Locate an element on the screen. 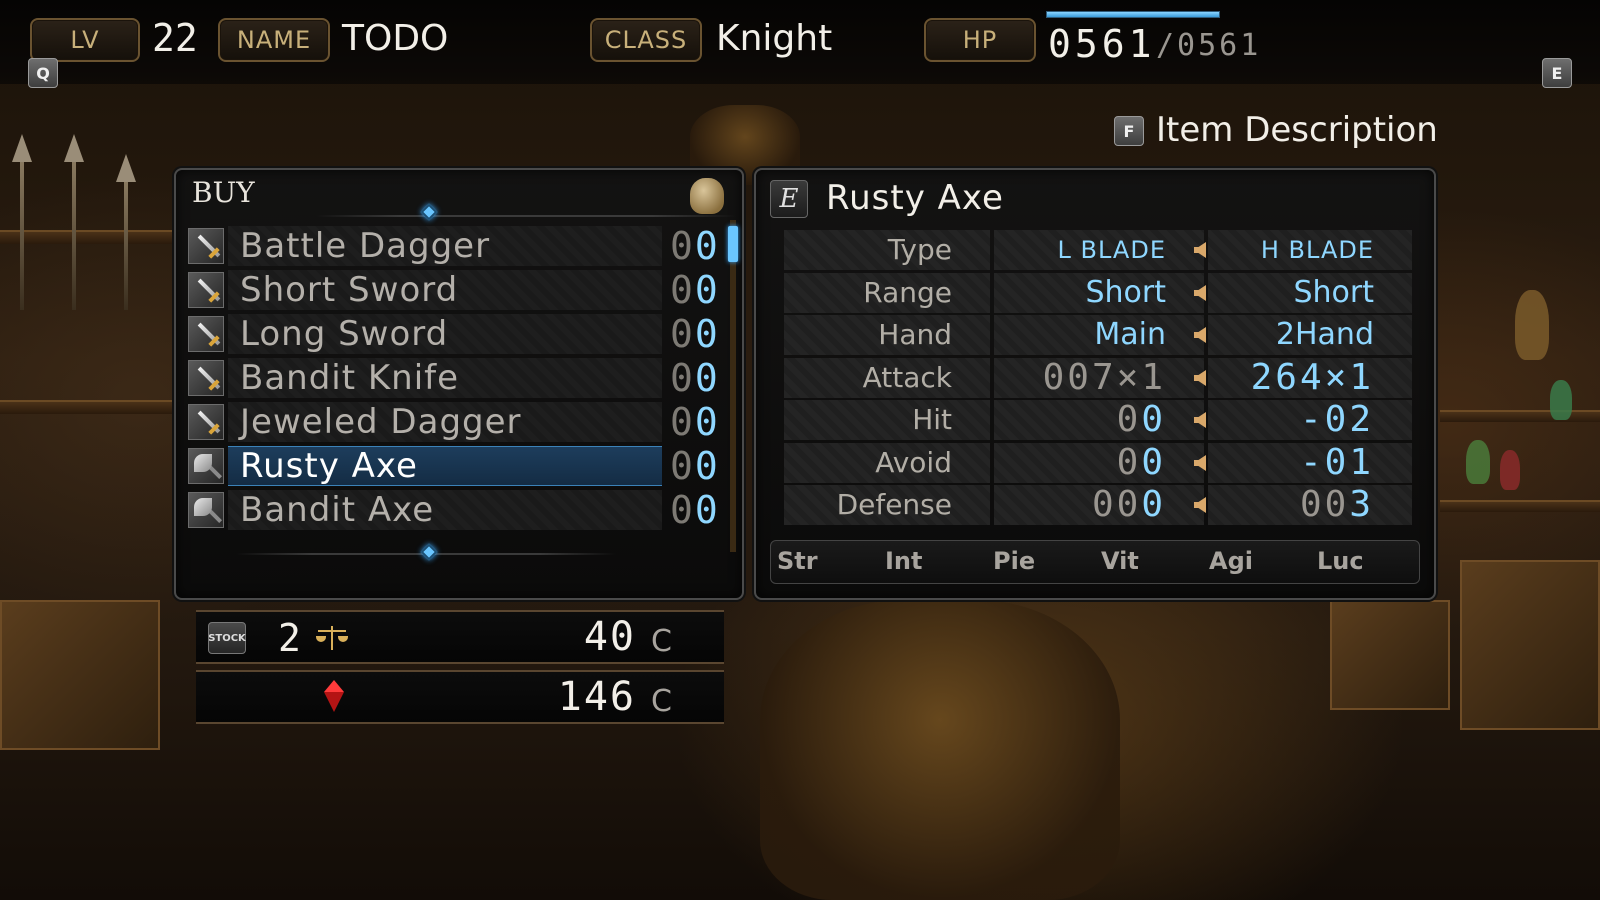 Image resolution: width=1600 pixels, height=900 pixels. item-row: Short Sword 00 is located at coordinates (462, 290).